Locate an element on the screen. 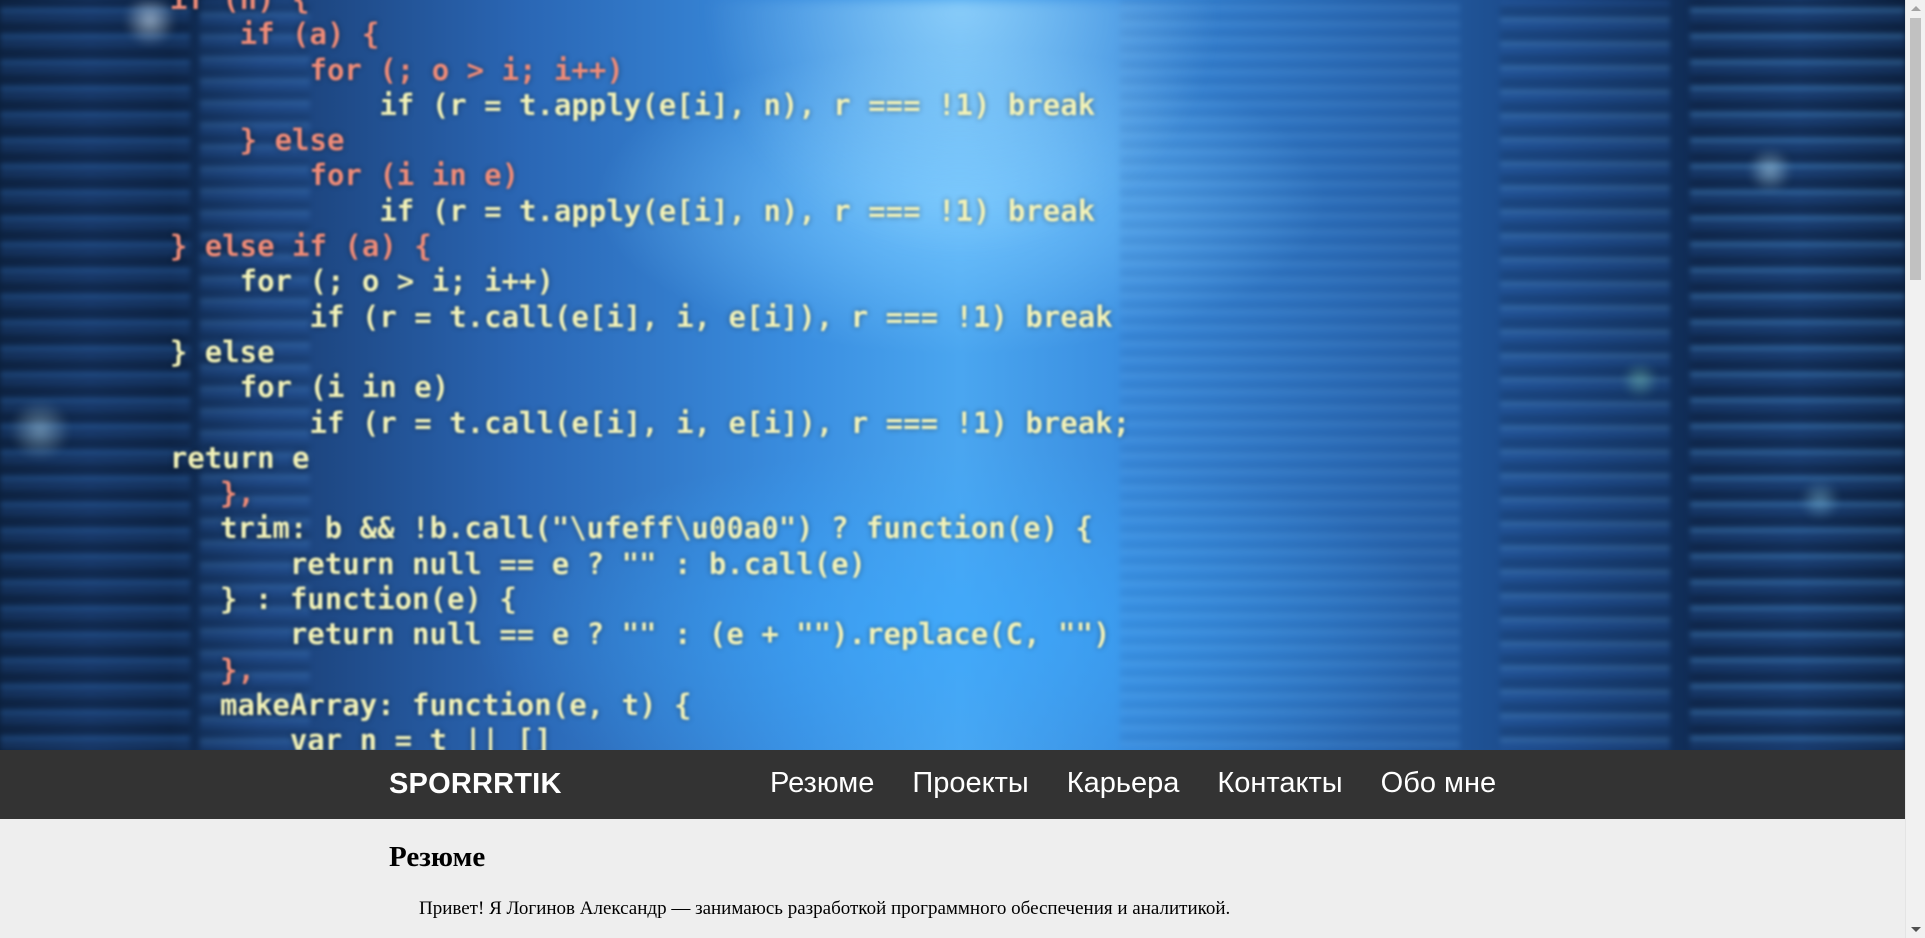  brand-logo: SPORRRTIK is located at coordinates (475, 784).